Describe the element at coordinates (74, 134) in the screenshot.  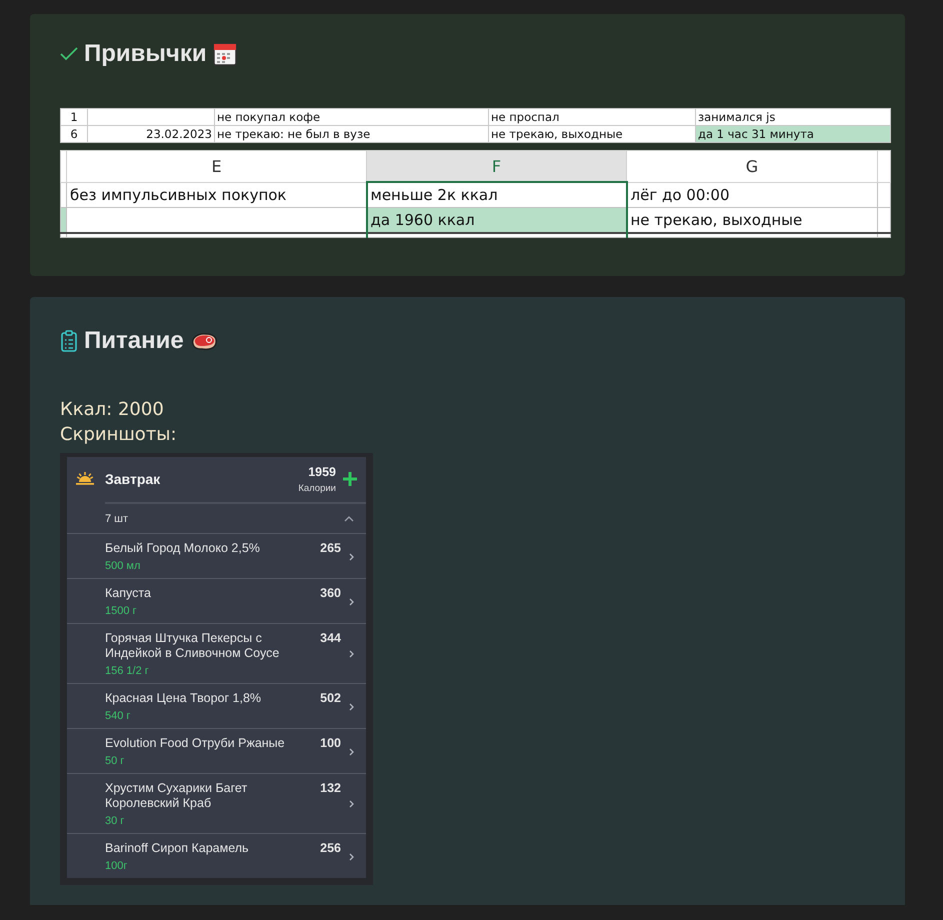
I see `row-number: 6` at that location.